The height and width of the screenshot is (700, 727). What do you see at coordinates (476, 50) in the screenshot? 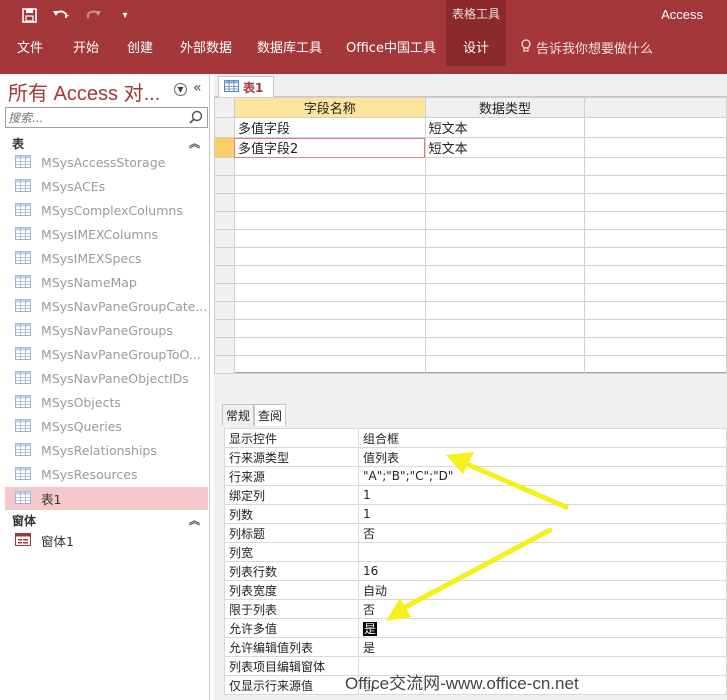
I see `tab-design: 设计` at bounding box center [476, 50].